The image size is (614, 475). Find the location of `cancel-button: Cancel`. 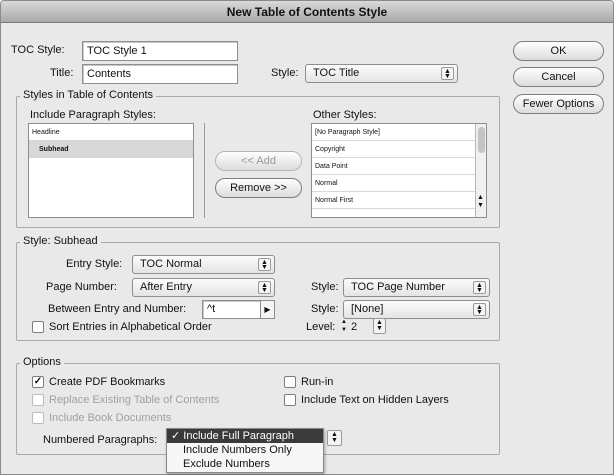

cancel-button: Cancel is located at coordinates (558, 77).